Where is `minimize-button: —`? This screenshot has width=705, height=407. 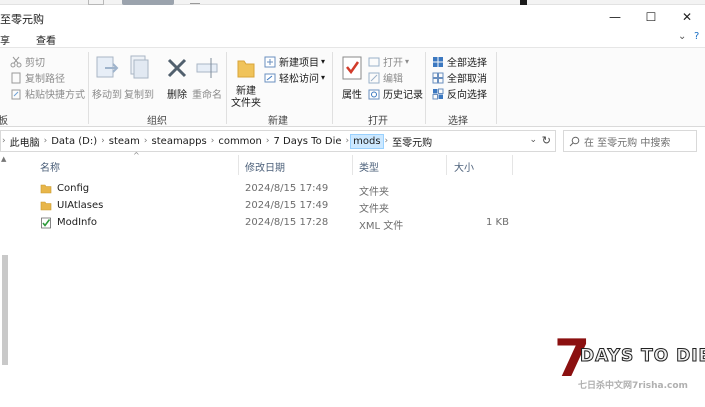
minimize-button: — is located at coordinates (615, 17).